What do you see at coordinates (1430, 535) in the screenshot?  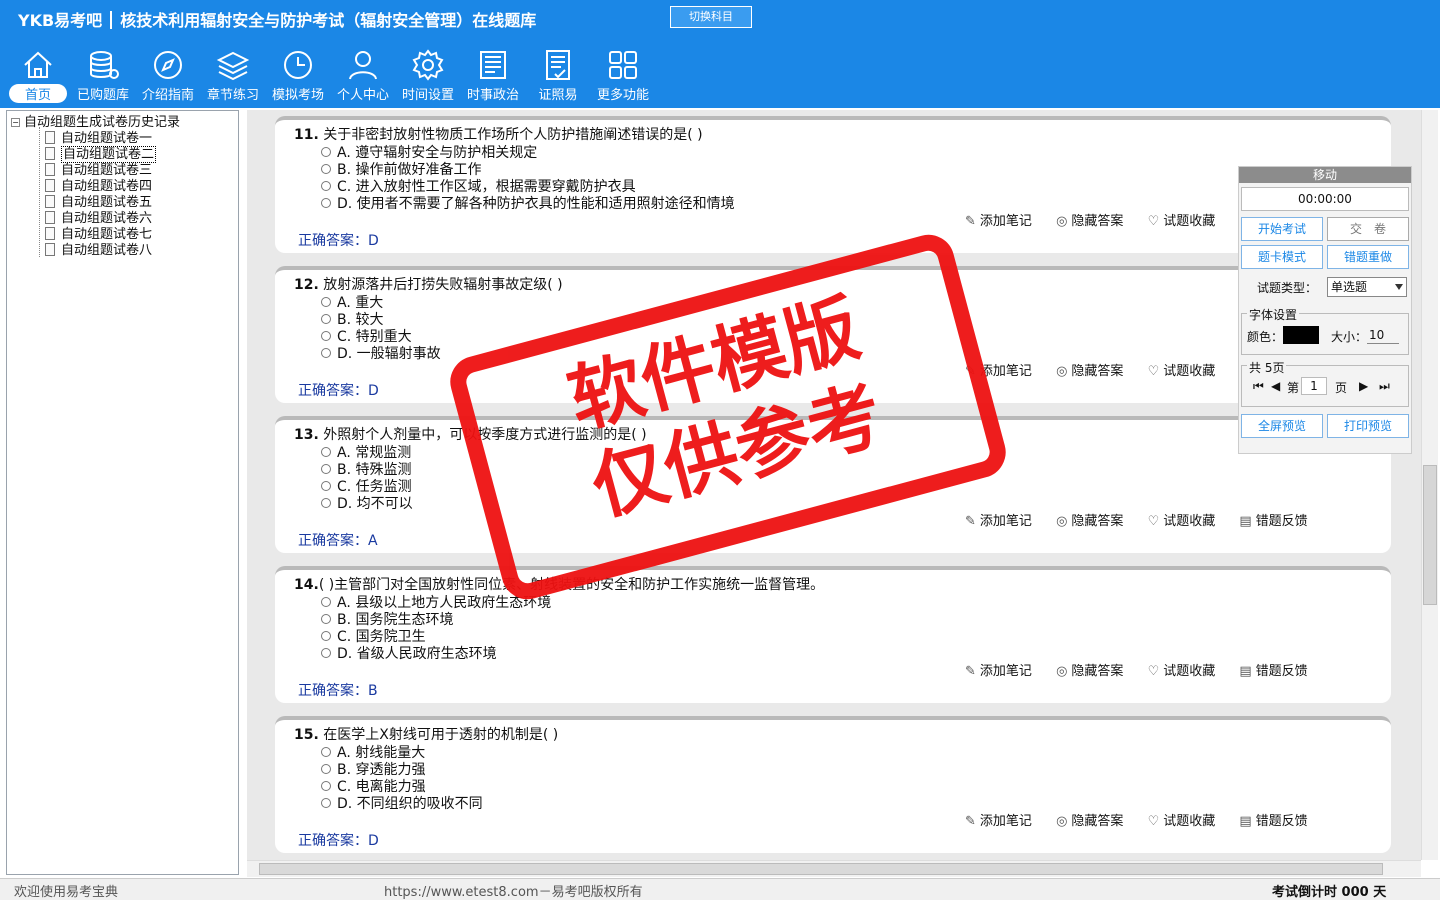 I see `vertical-scroll-thumb` at bounding box center [1430, 535].